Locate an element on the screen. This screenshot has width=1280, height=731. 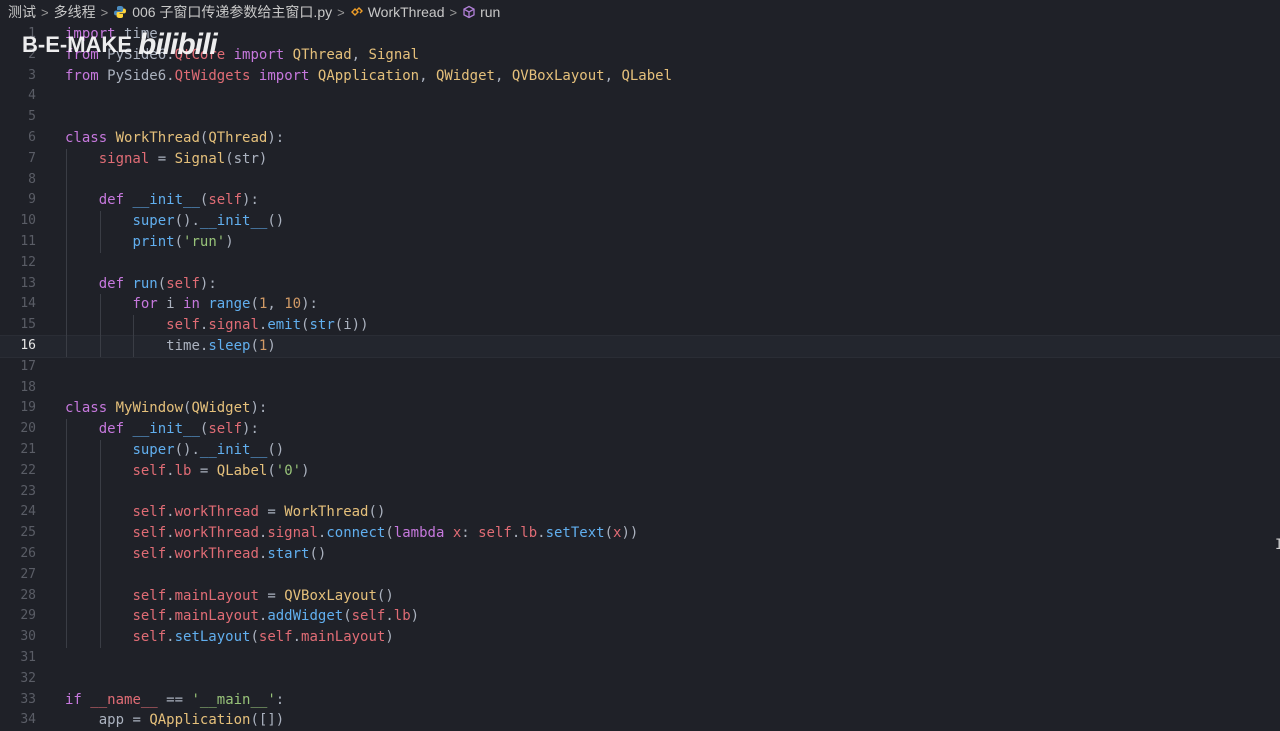
code-line: 11 print('run') is located at coordinates (640, 242).